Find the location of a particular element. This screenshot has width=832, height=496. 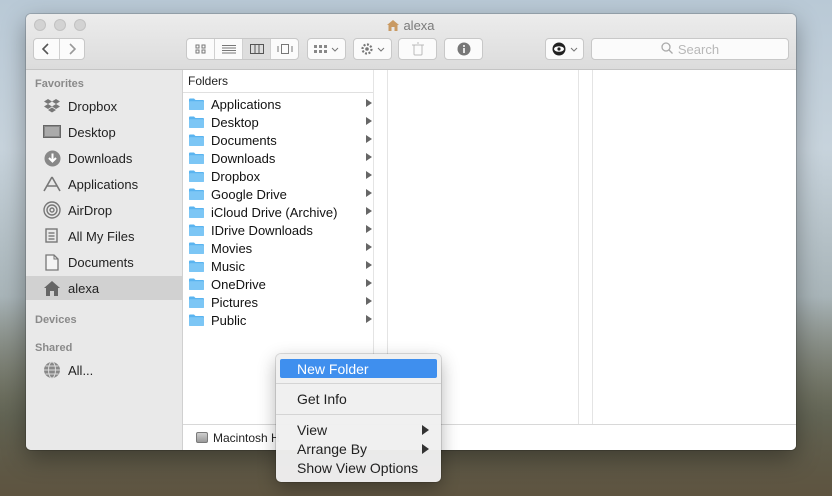

sidebar-item-airdrop: AirDrop is located at coordinates (104, 210).